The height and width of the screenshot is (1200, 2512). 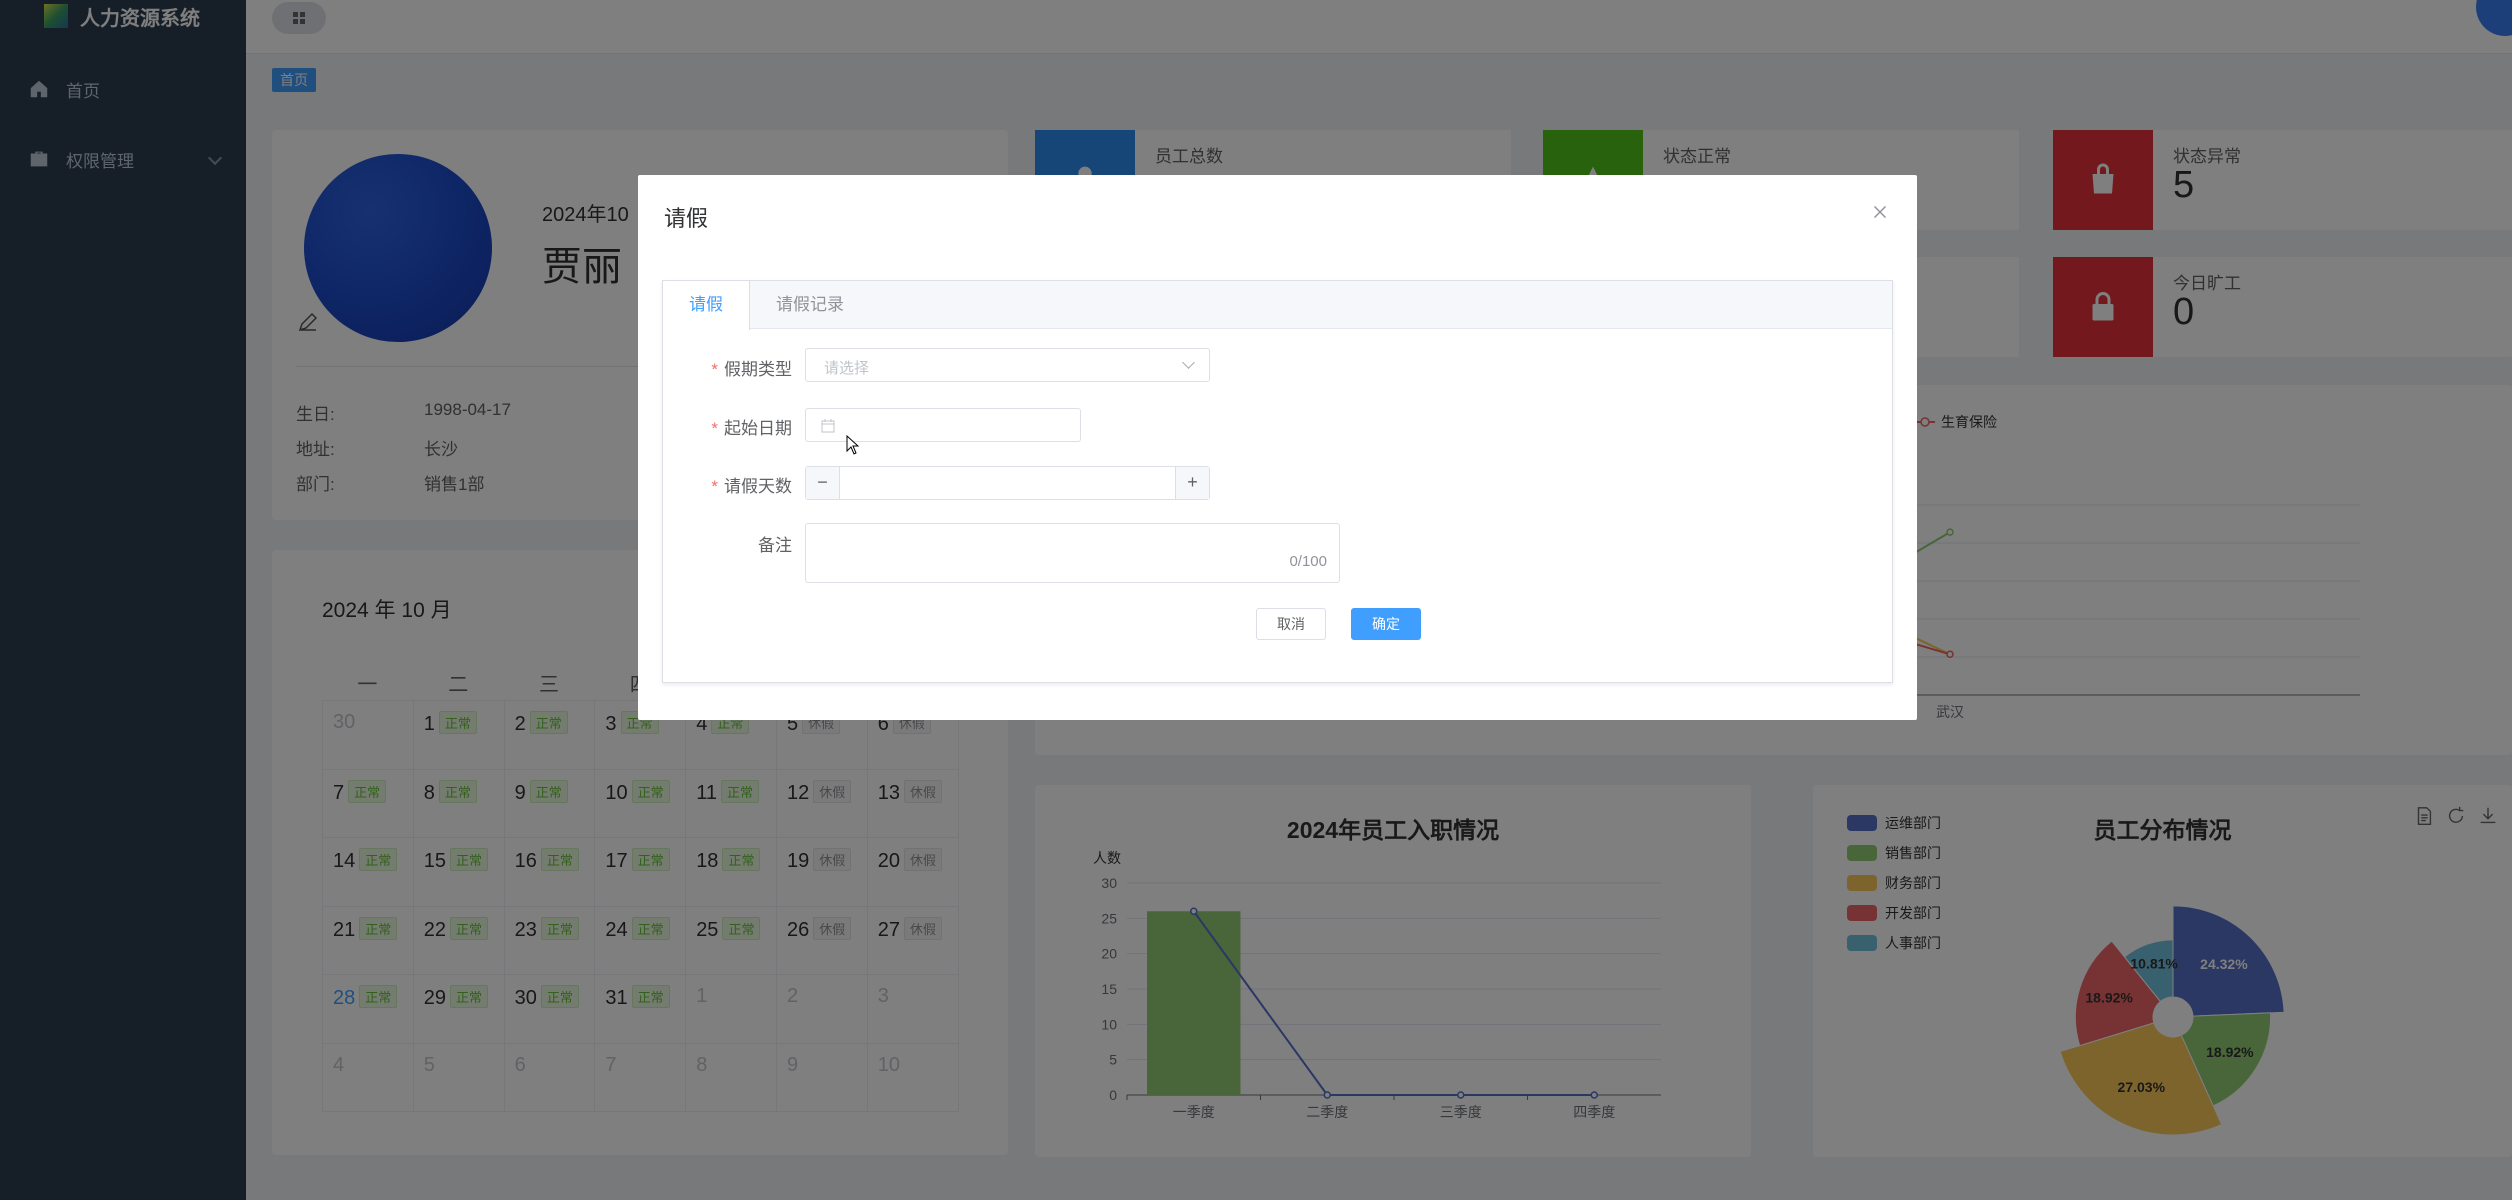 What do you see at coordinates (847, 368) in the screenshot?
I see `select-placeholder: 请选择` at bounding box center [847, 368].